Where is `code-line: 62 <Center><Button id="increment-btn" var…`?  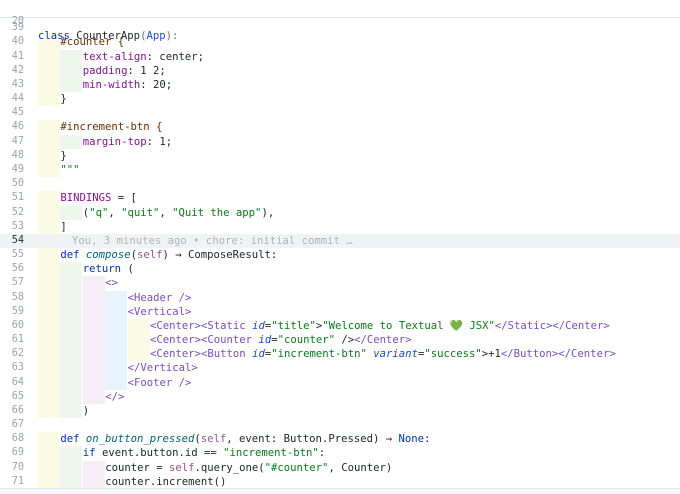
code-line: 62 <Center><Button id="increment-btn" var… is located at coordinates (340, 354).